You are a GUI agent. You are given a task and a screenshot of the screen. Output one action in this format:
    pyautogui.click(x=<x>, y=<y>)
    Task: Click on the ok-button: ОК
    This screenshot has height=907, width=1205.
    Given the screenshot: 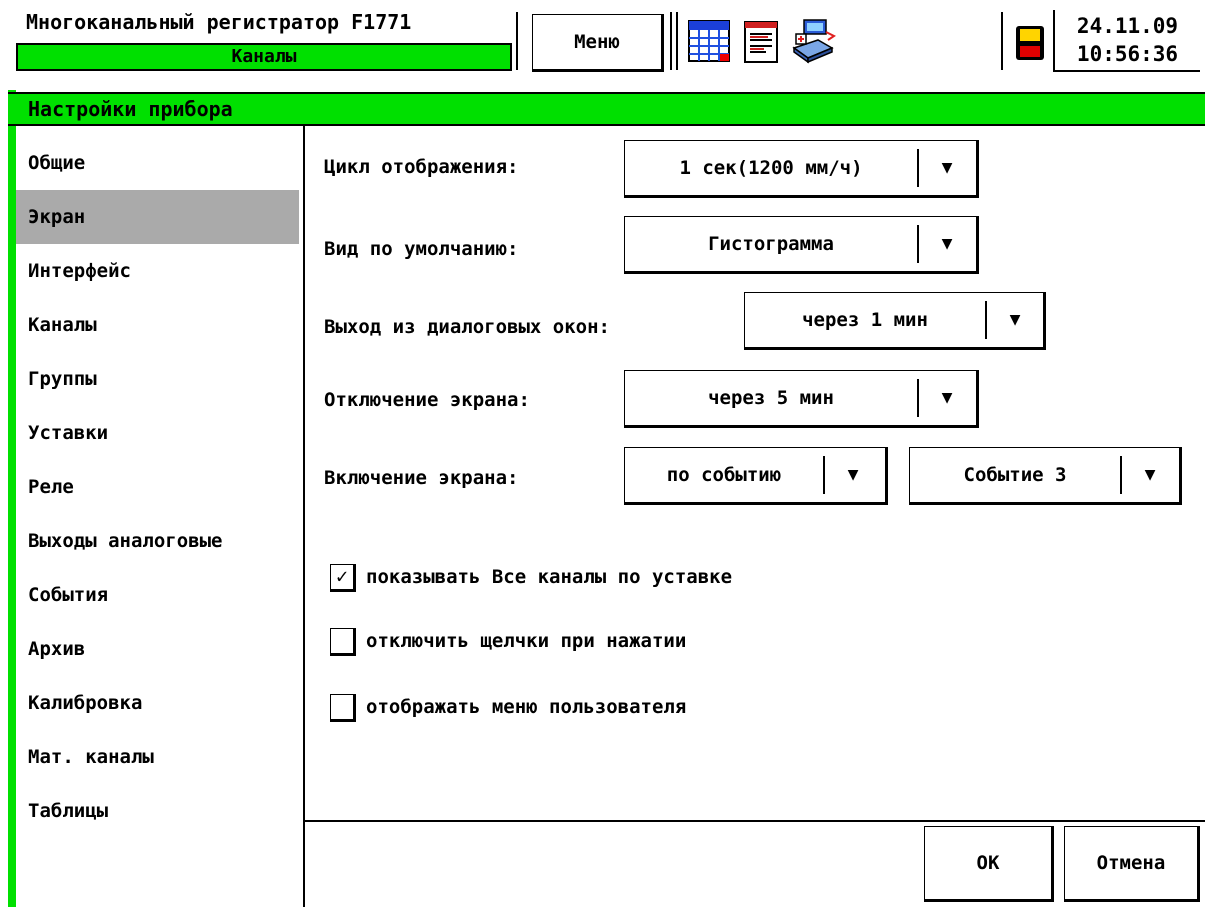 What is the action you would take?
    pyautogui.click(x=989, y=864)
    